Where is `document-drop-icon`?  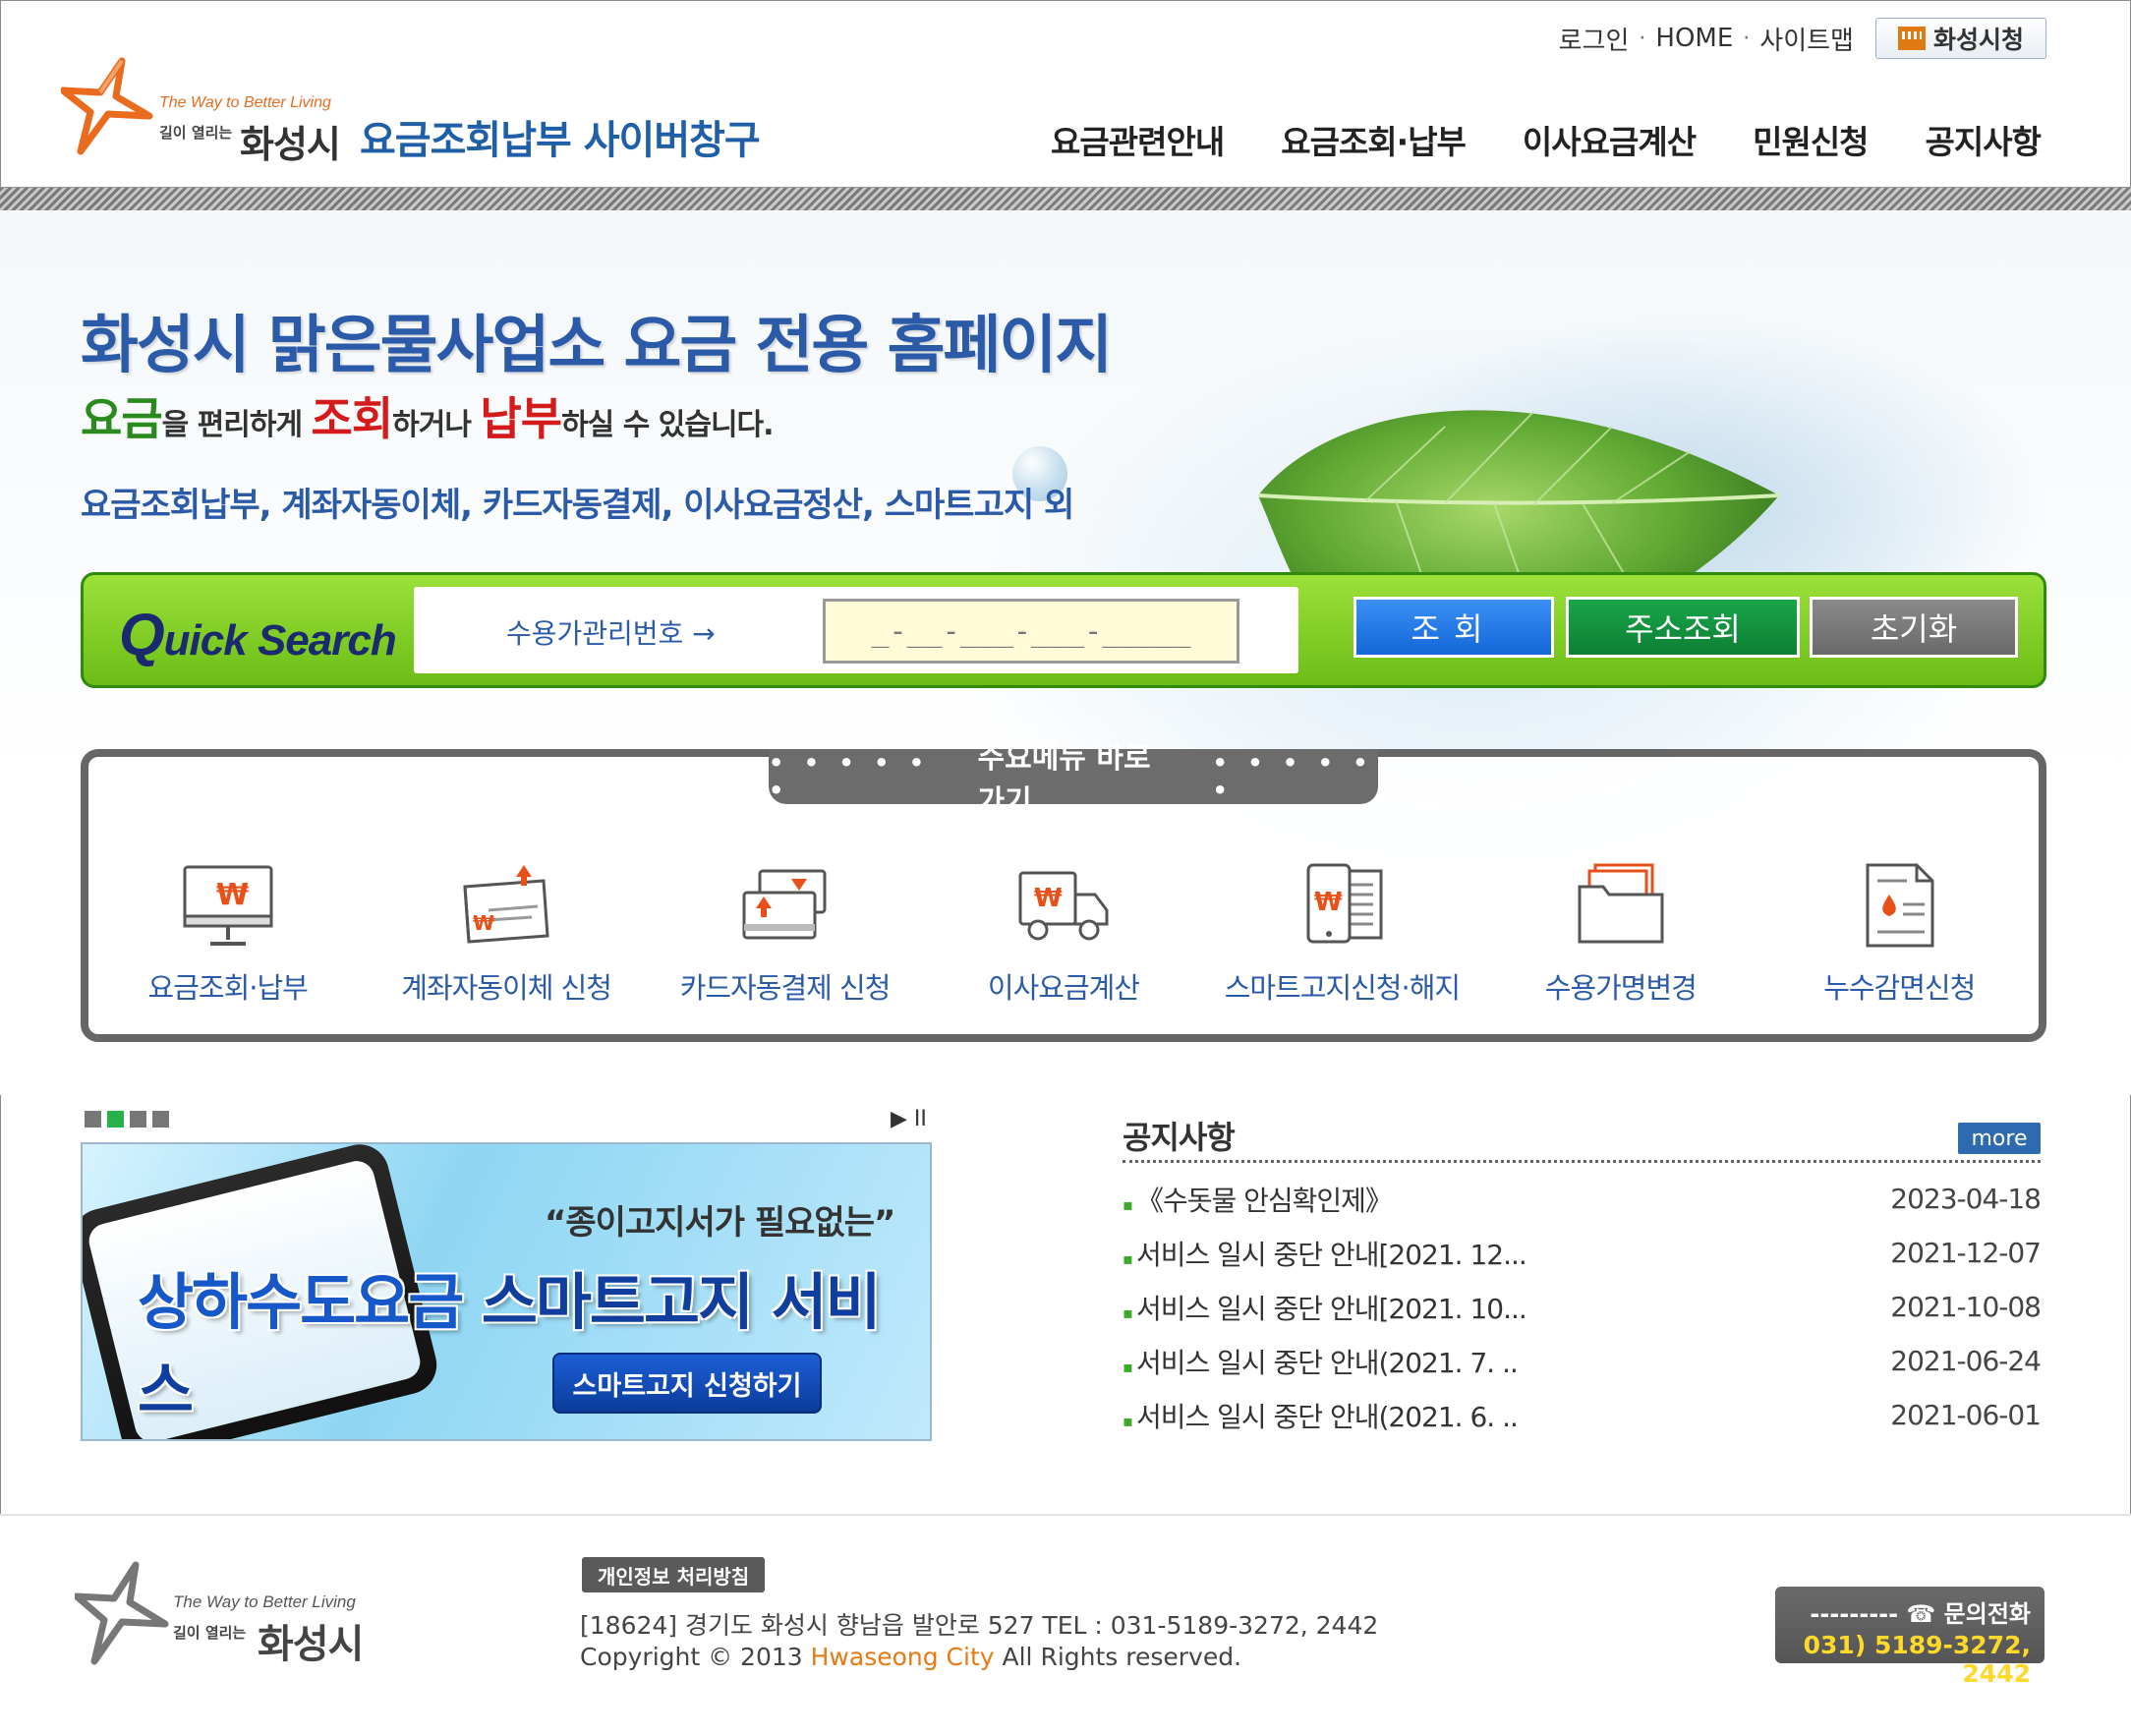
document-drop-icon is located at coordinates (1900, 905).